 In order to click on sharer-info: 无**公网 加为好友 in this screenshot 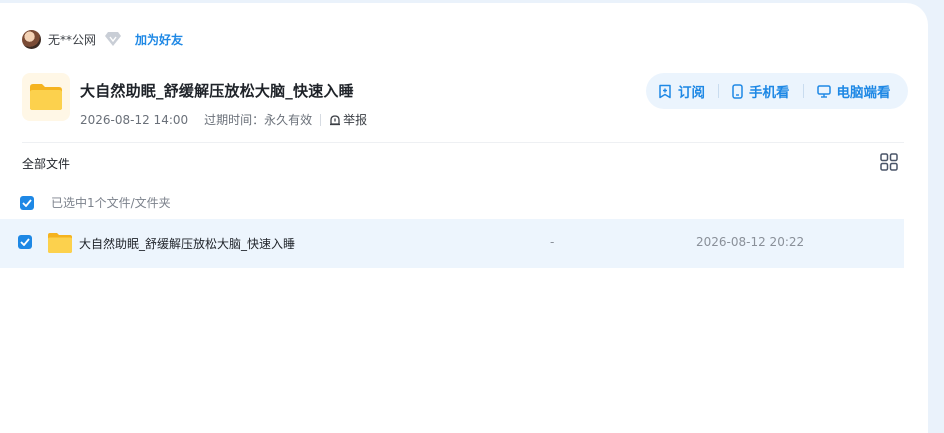, I will do `click(102, 39)`.